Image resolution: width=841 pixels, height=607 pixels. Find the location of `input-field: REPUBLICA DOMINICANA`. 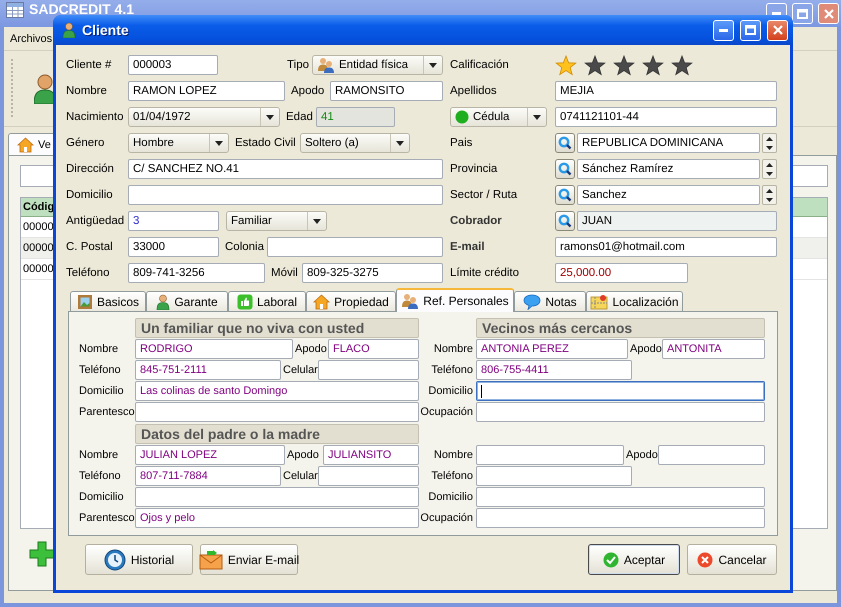

input-field: REPUBLICA DOMINICANA is located at coordinates (668, 143).